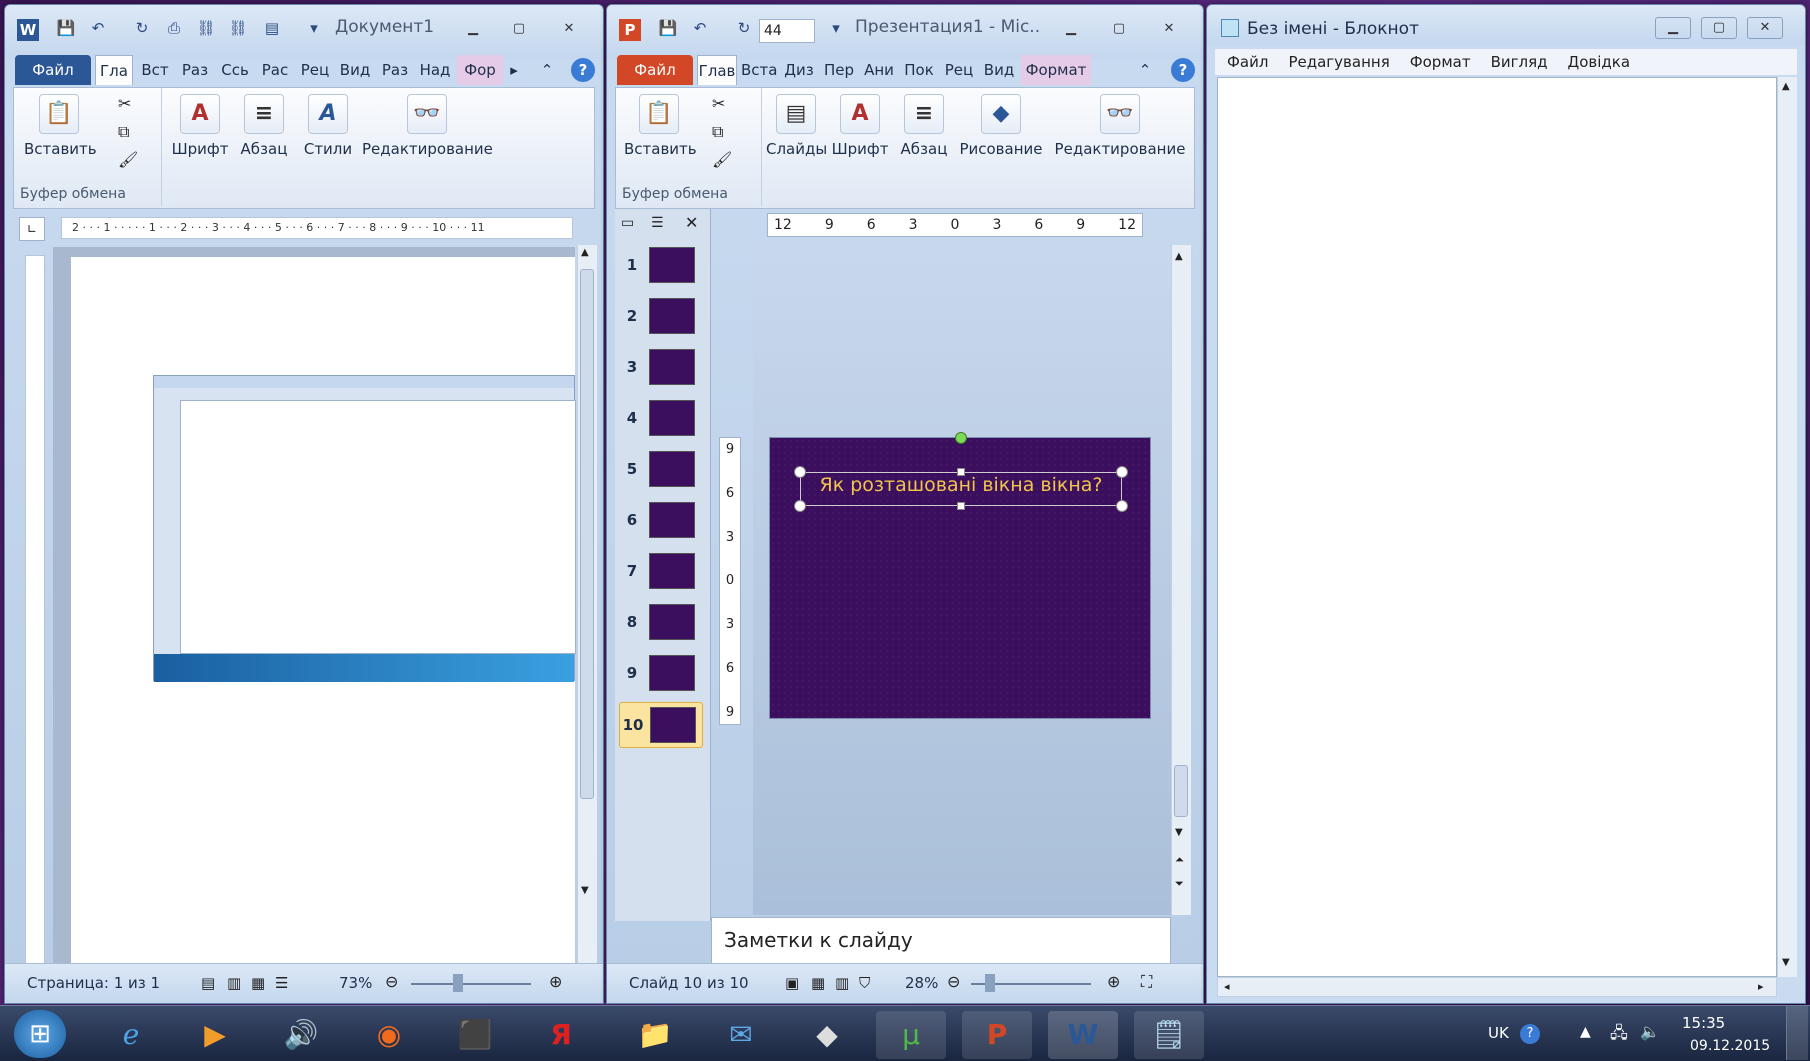  Describe the element at coordinates (585, 252) in the screenshot. I see `scroll-up-icon: ▲` at that location.